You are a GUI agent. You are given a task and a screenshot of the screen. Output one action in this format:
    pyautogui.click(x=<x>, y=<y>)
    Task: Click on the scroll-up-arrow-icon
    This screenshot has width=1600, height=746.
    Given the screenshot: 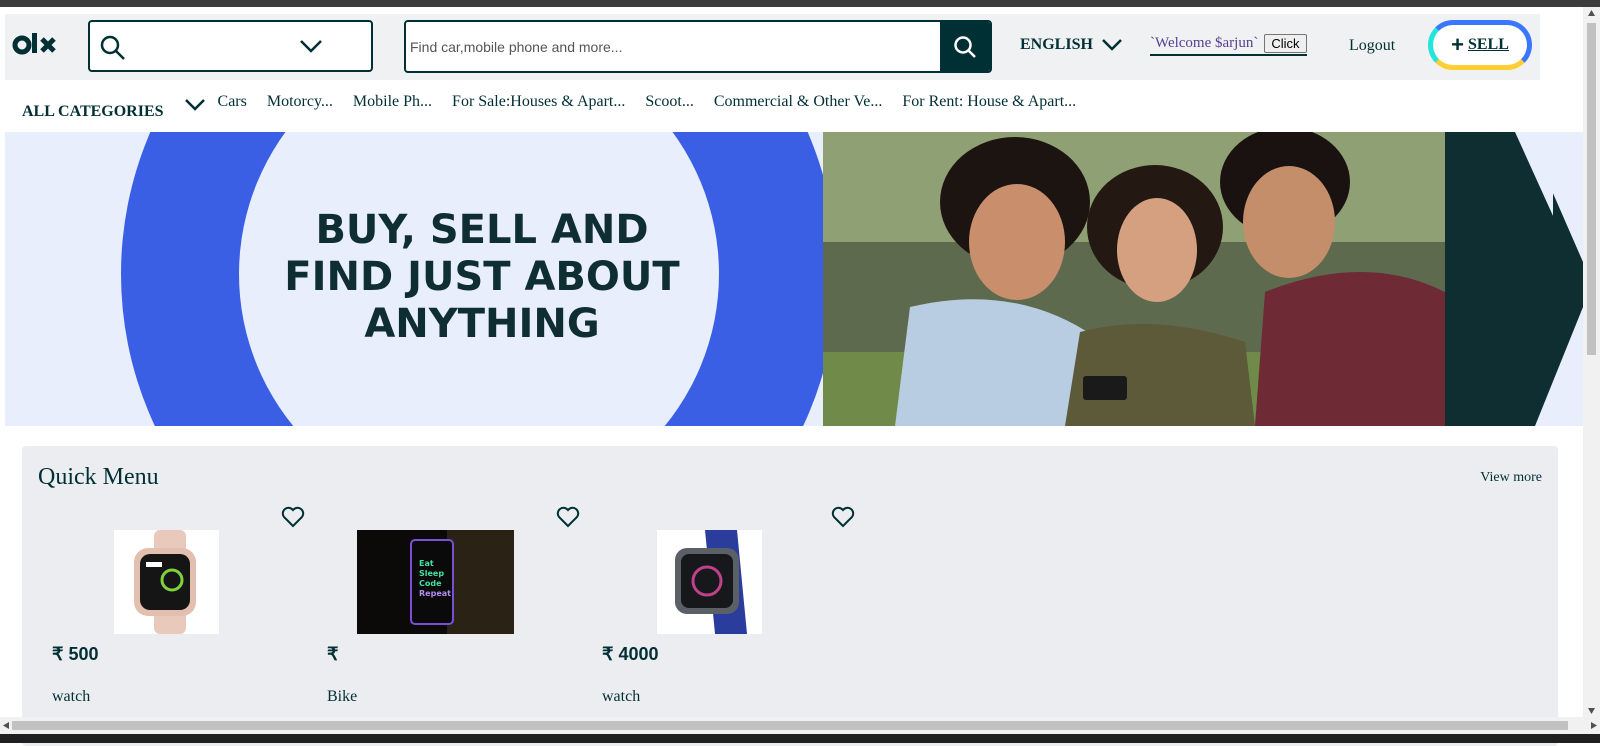 What is the action you would take?
    pyautogui.click(x=1591, y=13)
    